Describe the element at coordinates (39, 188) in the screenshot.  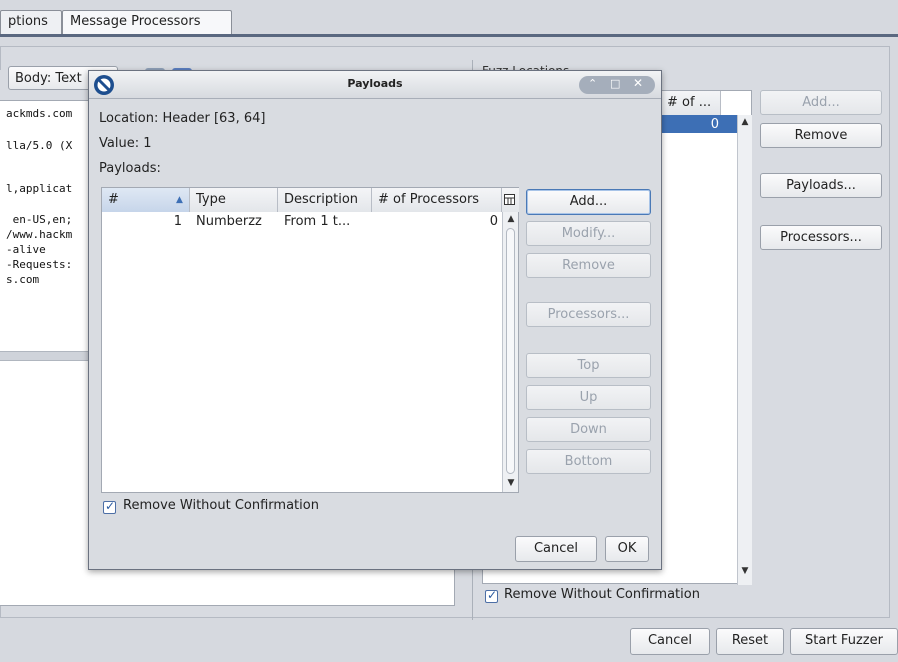
I see `request-line: l,applicat` at that location.